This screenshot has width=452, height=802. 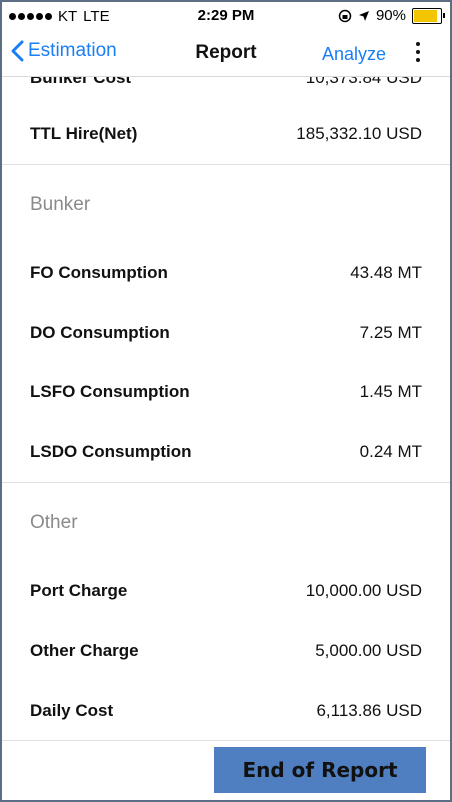 I want to click on row-label: Daily Cost, so click(x=72, y=710).